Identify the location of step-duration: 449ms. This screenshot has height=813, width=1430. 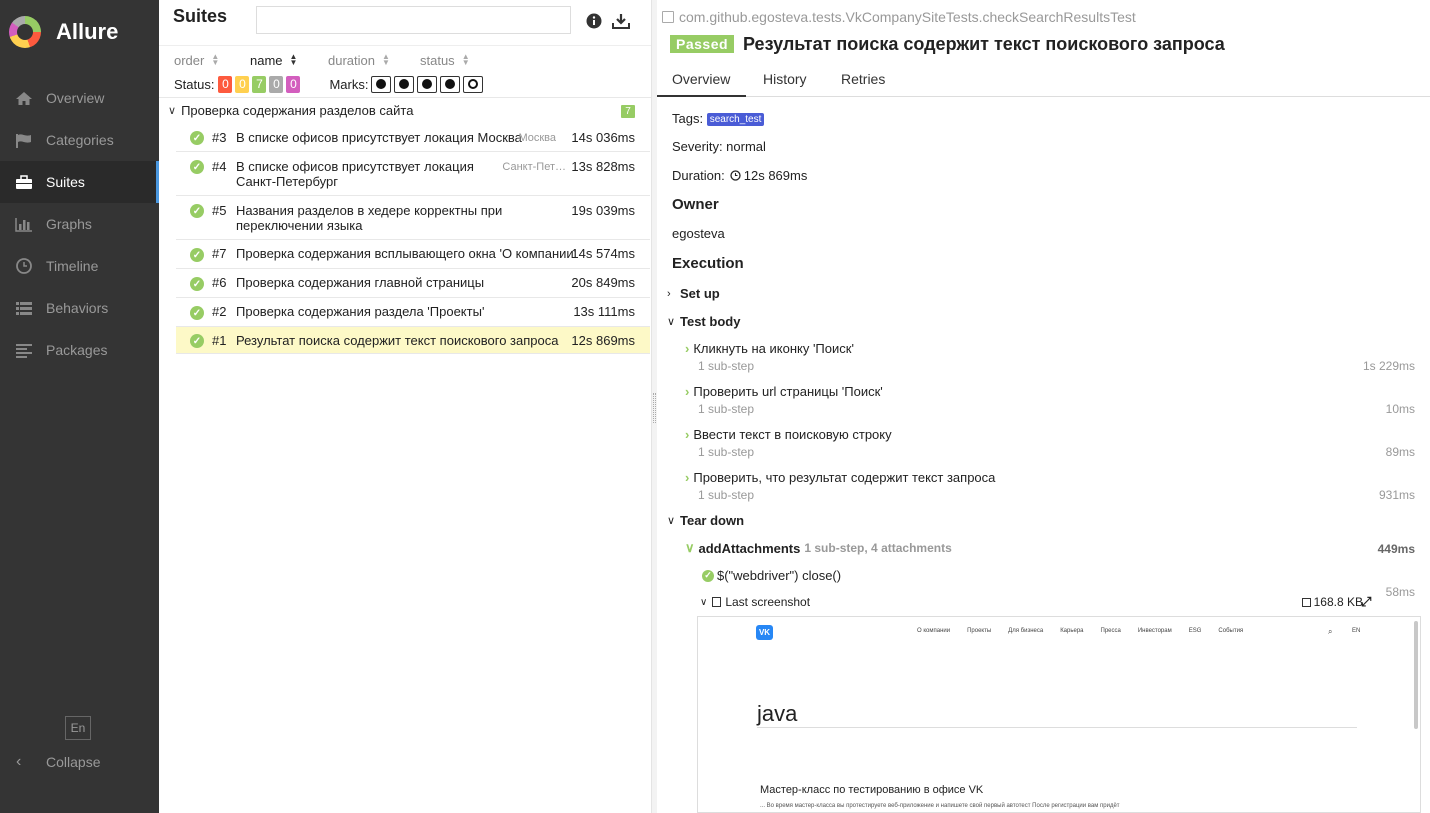
(1396, 549).